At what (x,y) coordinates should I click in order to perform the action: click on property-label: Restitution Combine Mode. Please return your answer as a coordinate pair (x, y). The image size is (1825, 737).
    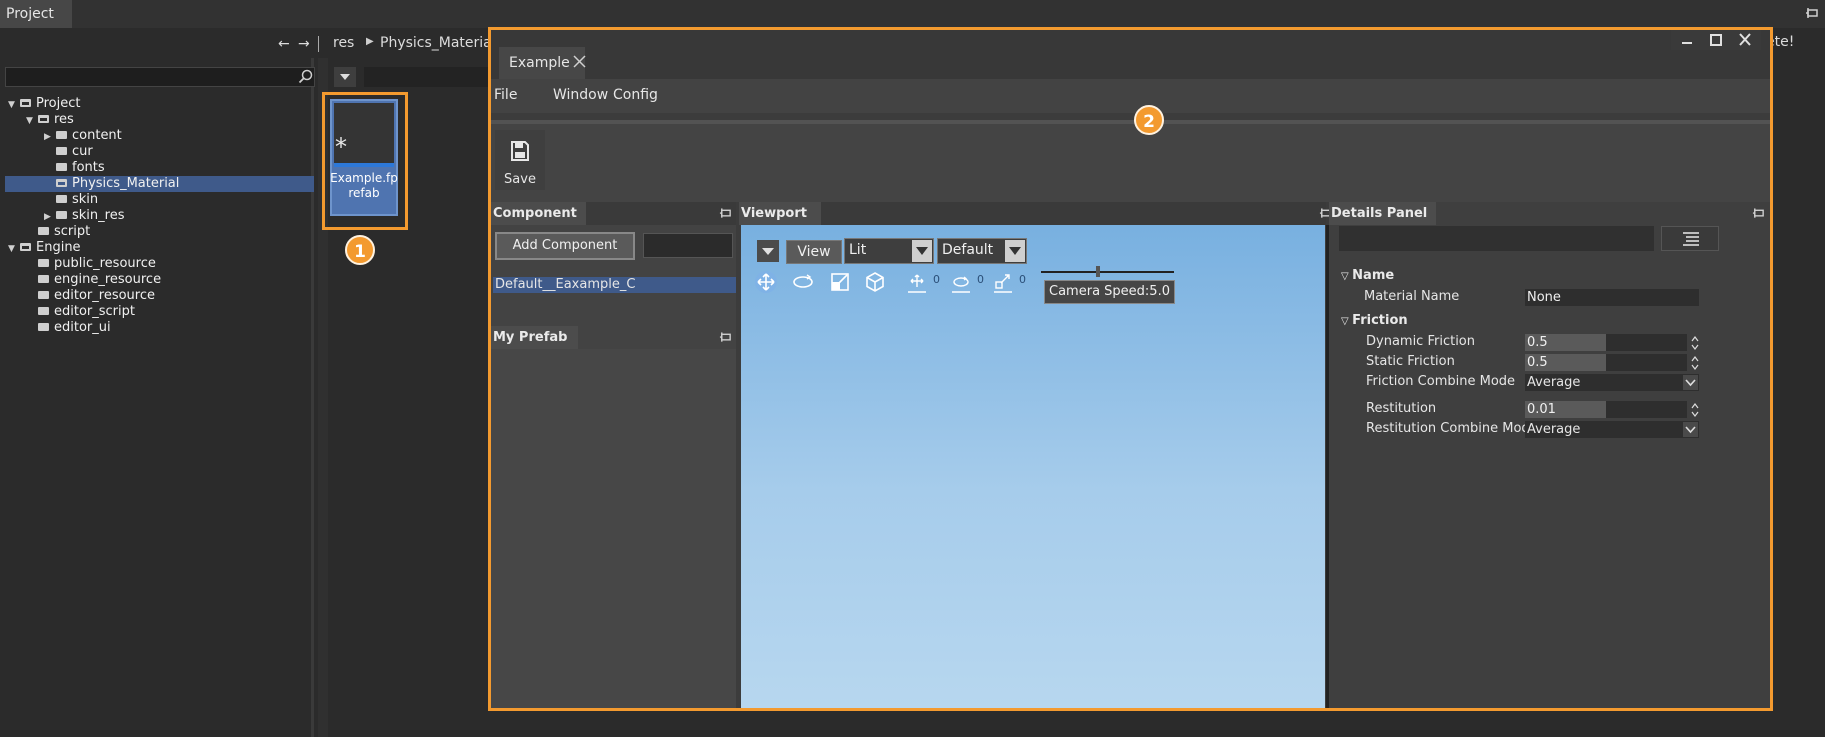
    Looking at the image, I should click on (1452, 428).